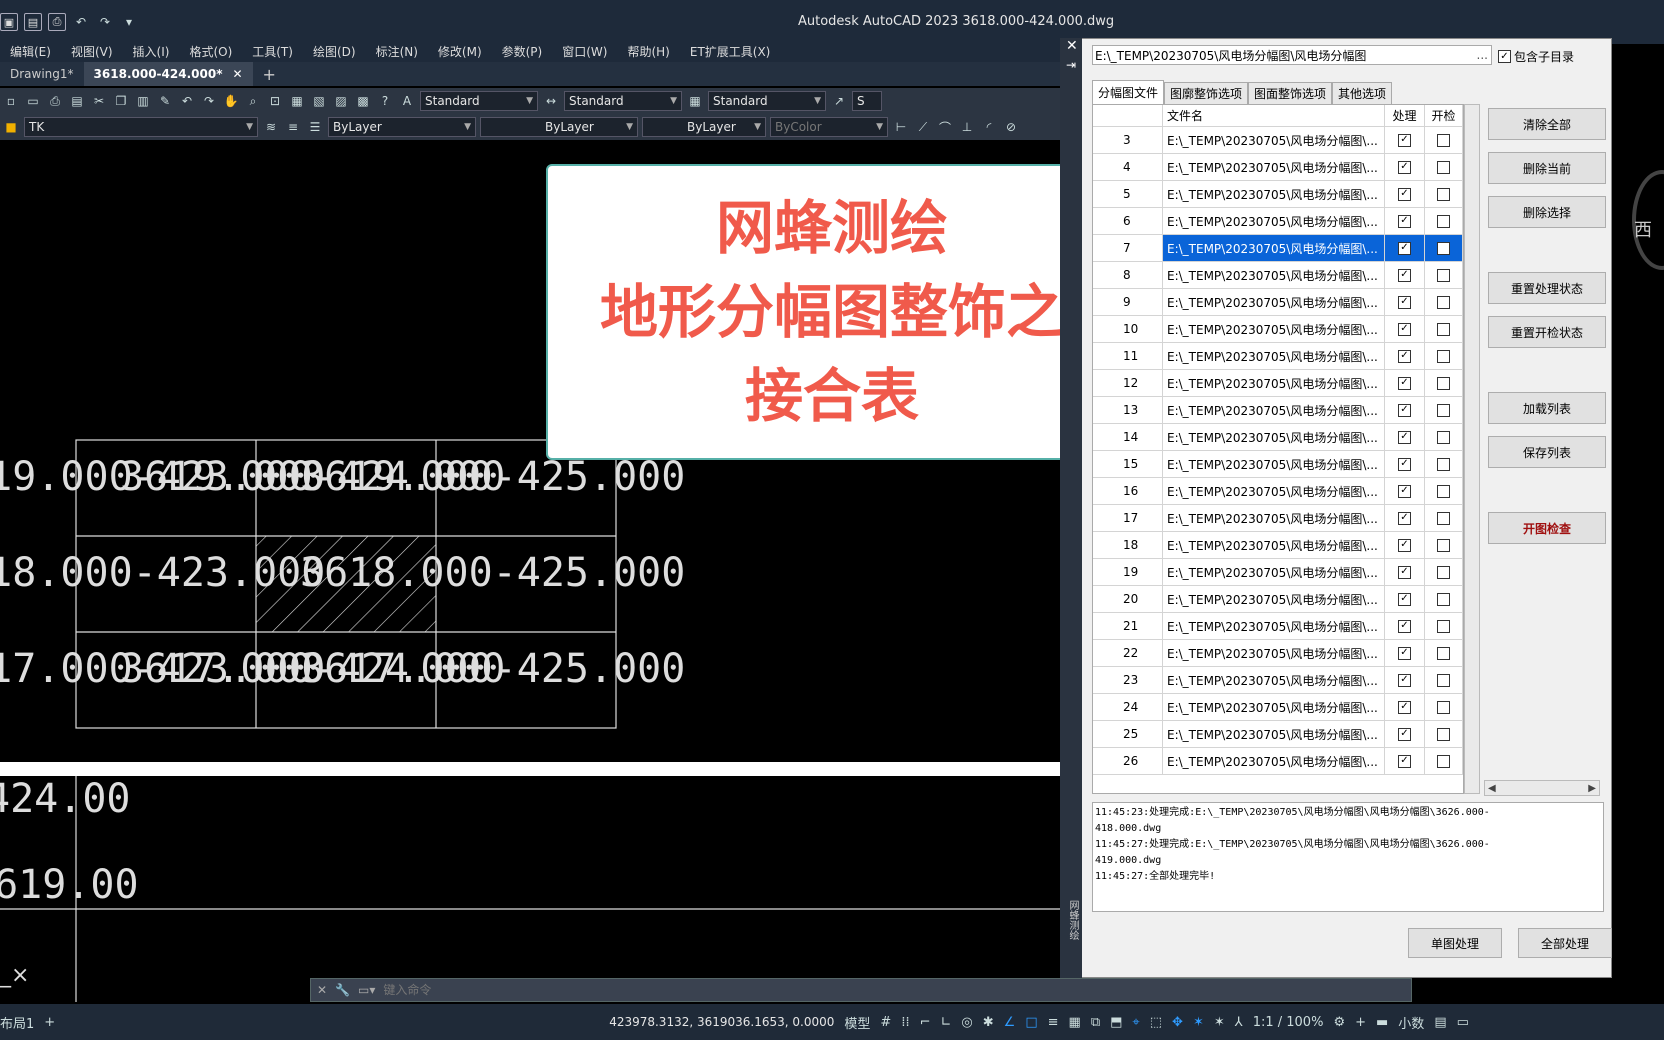 The width and height of the screenshot is (1664, 1040). I want to click on table-row: 19 E:\_TEMP\20230705\风电场分幅图\... ✓, so click(1278, 572).